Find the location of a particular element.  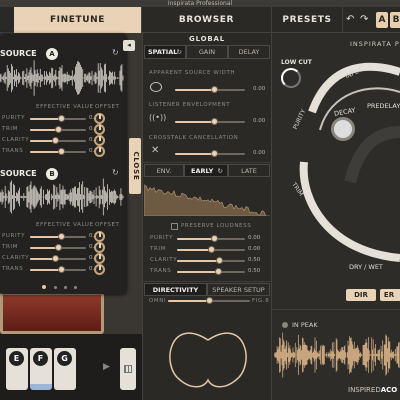

tab-presets: PRESETS is located at coordinates (307, 20).